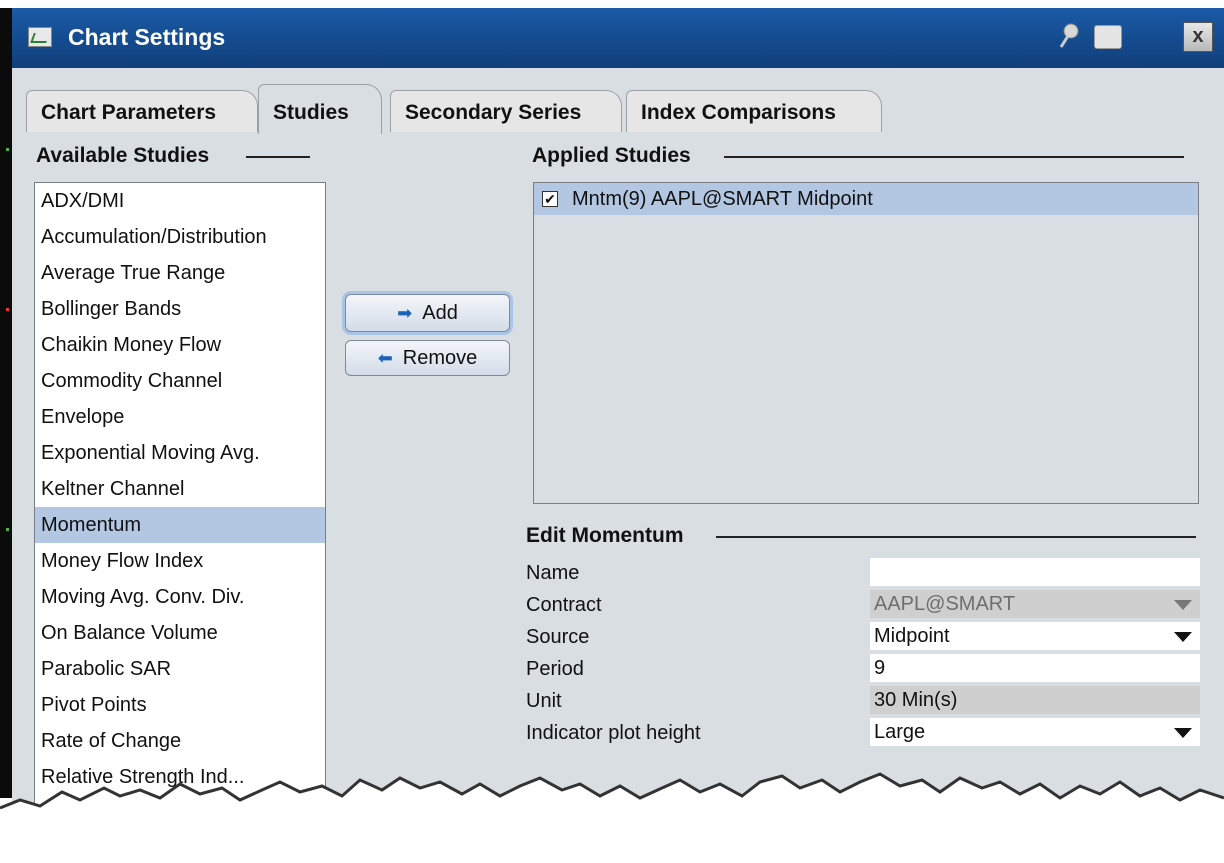  I want to click on list-item: Bollinger Bands, so click(180, 309).